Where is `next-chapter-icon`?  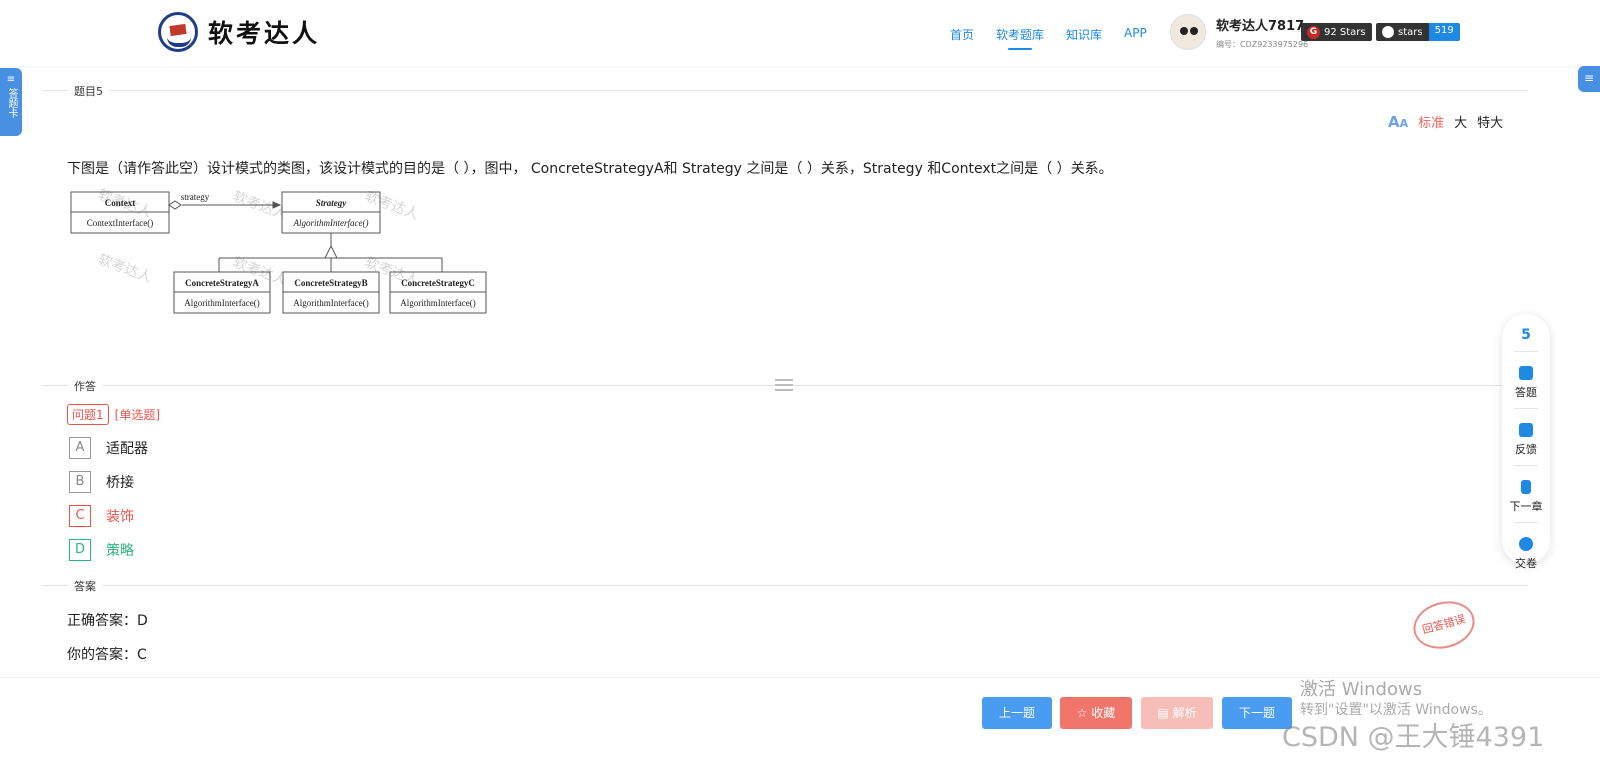 next-chapter-icon is located at coordinates (1526, 487).